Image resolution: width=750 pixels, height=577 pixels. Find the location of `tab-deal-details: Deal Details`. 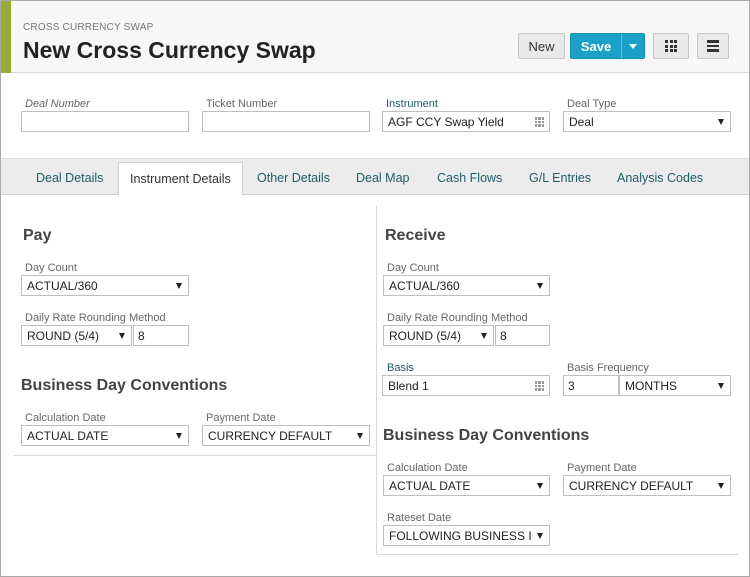

tab-deal-details: Deal Details is located at coordinates (69, 178).